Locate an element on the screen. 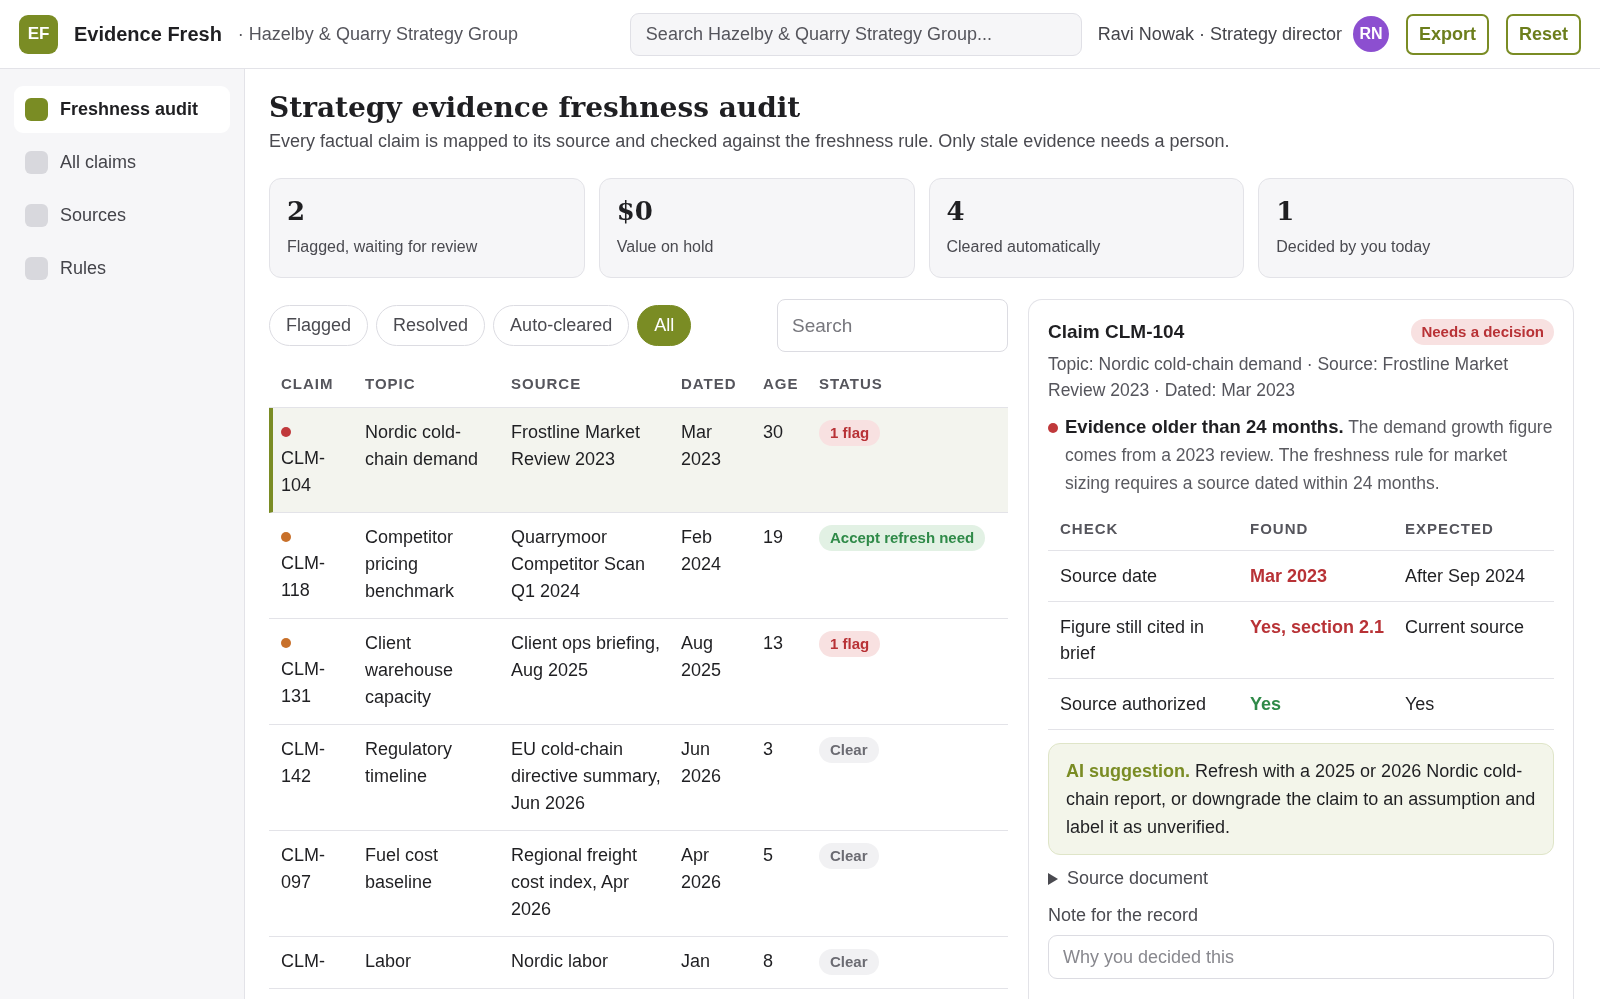  org-name: · Hazelby & Quarry Strategy Group is located at coordinates (377, 34).